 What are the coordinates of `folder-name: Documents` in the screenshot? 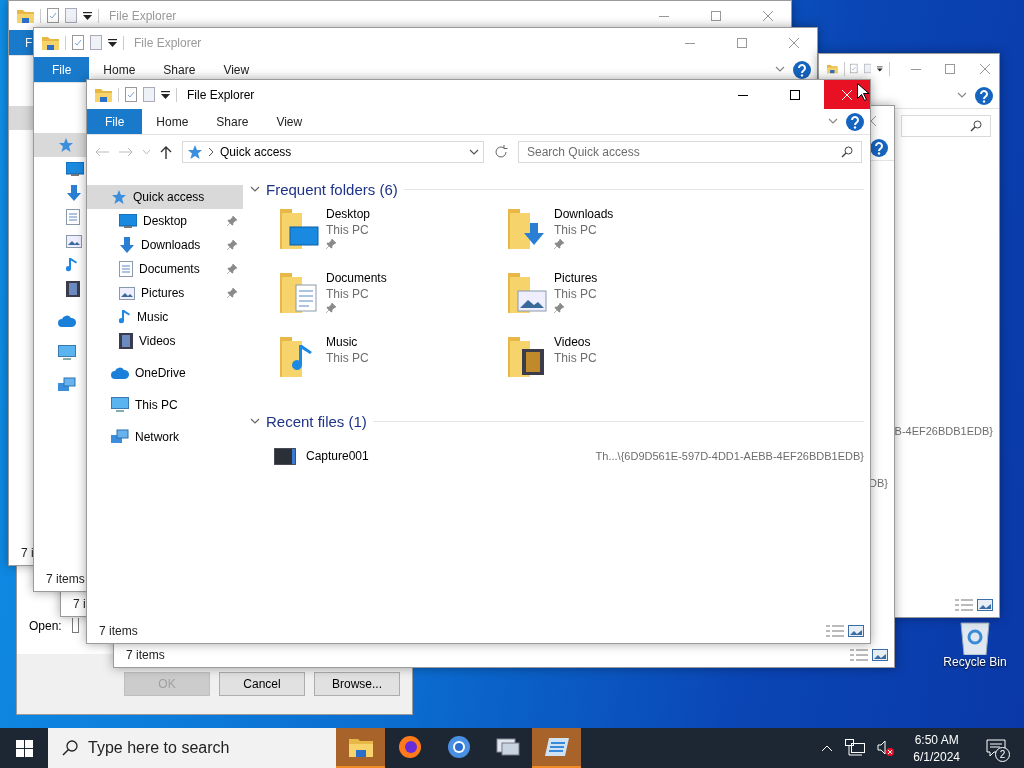 It's located at (356, 278).